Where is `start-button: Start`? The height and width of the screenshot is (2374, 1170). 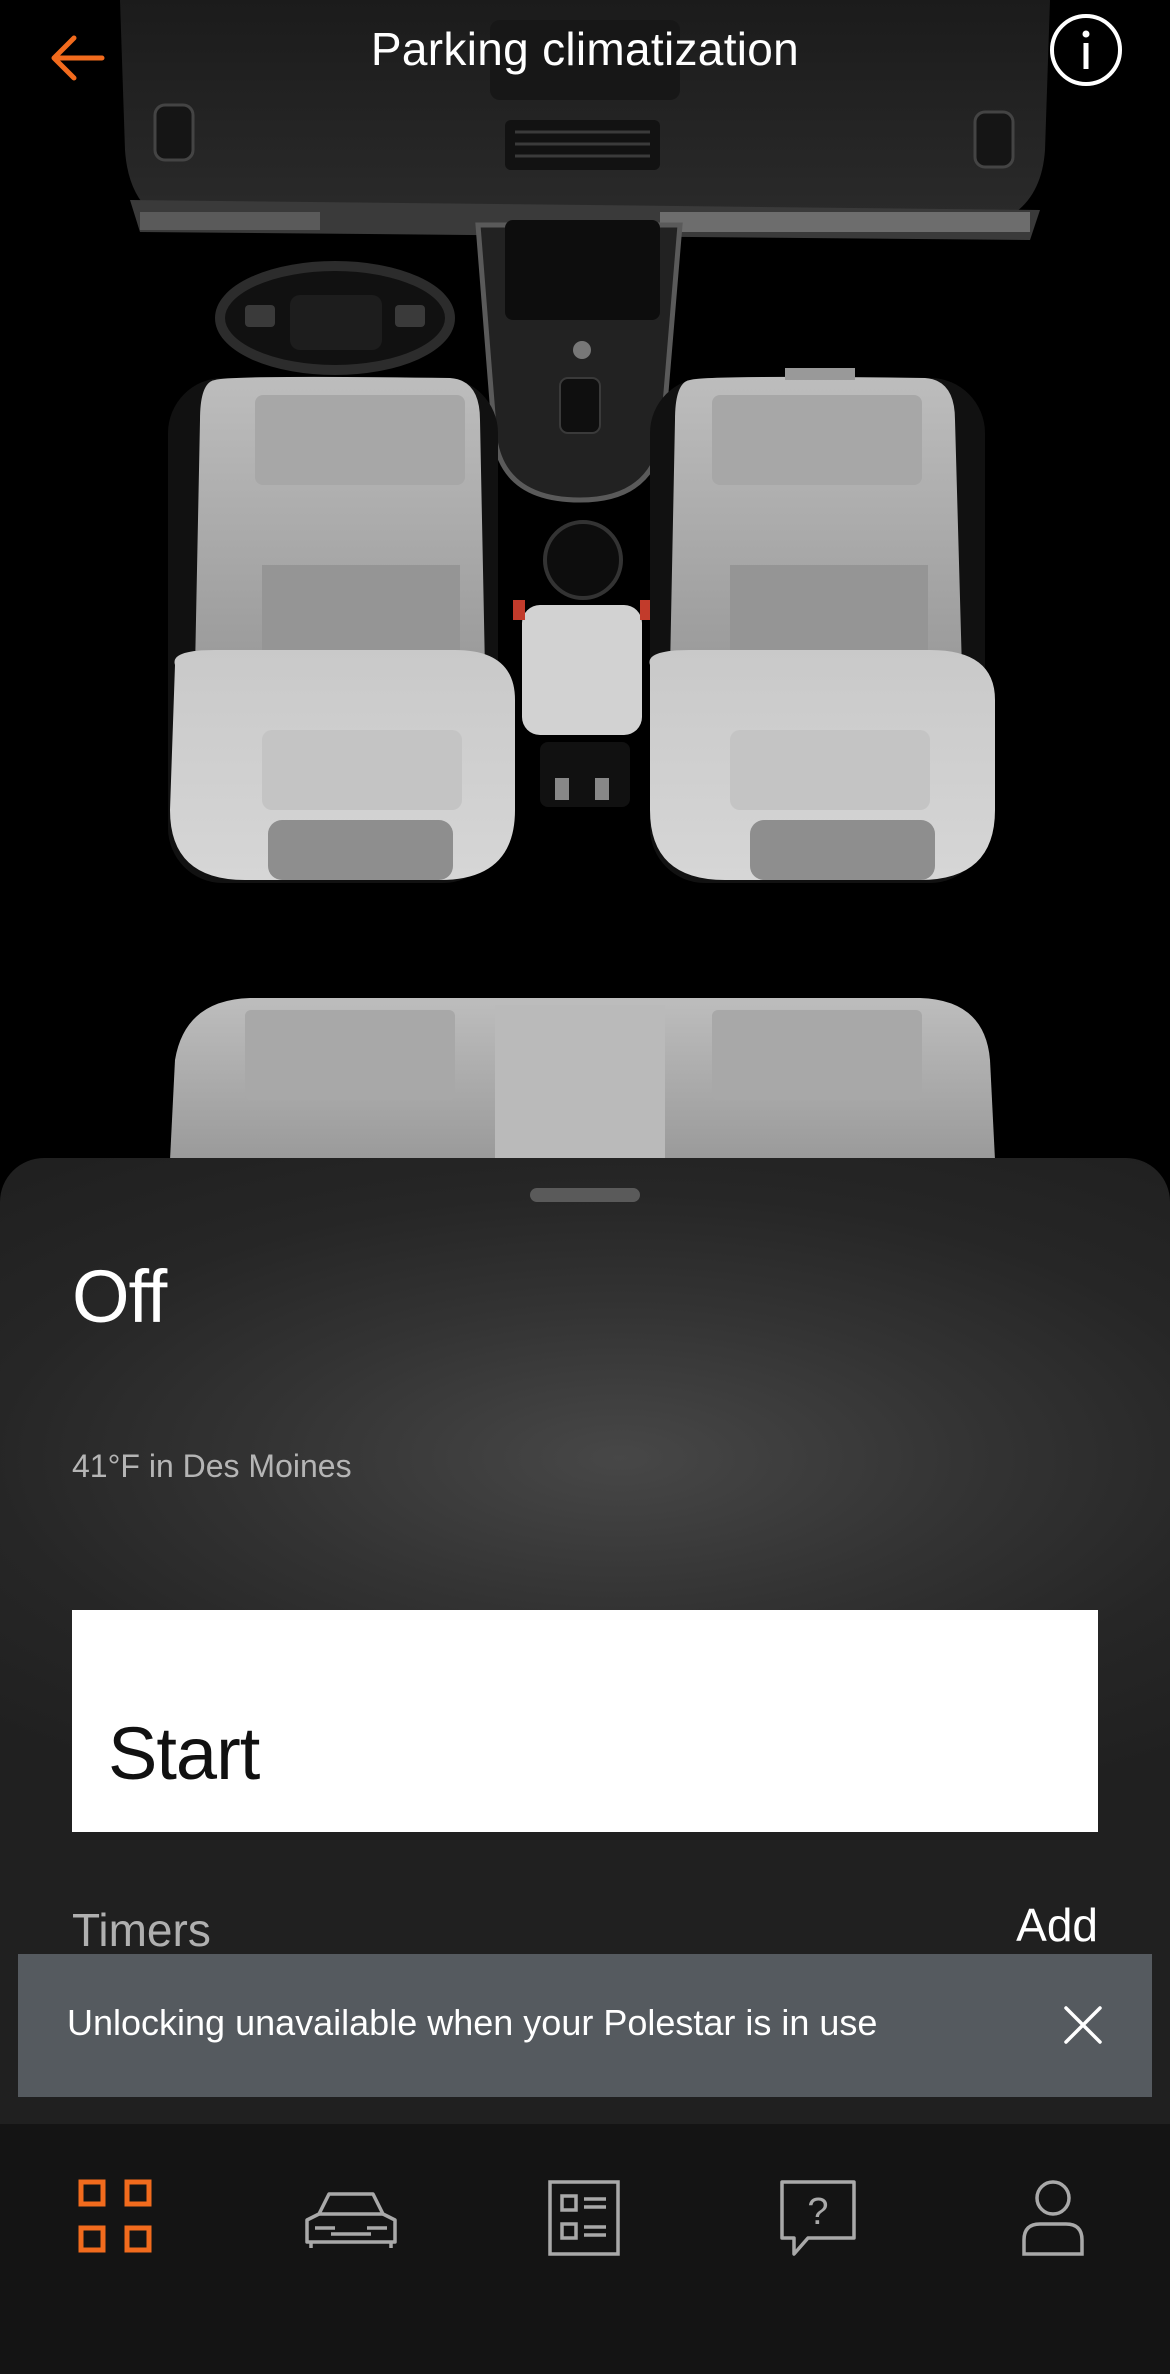
start-button: Start is located at coordinates (585, 1721).